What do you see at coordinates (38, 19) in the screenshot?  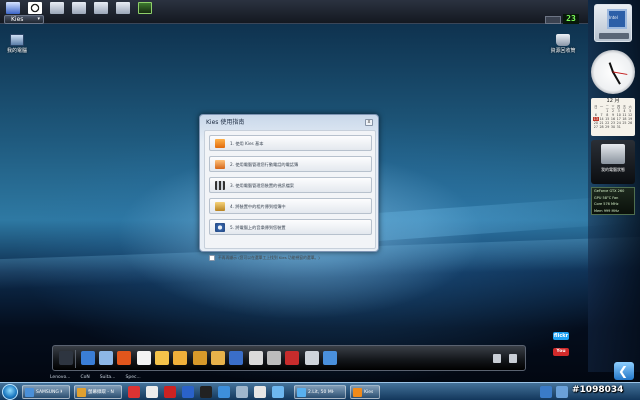 I see `chevron-down-icon: ▾` at bounding box center [38, 19].